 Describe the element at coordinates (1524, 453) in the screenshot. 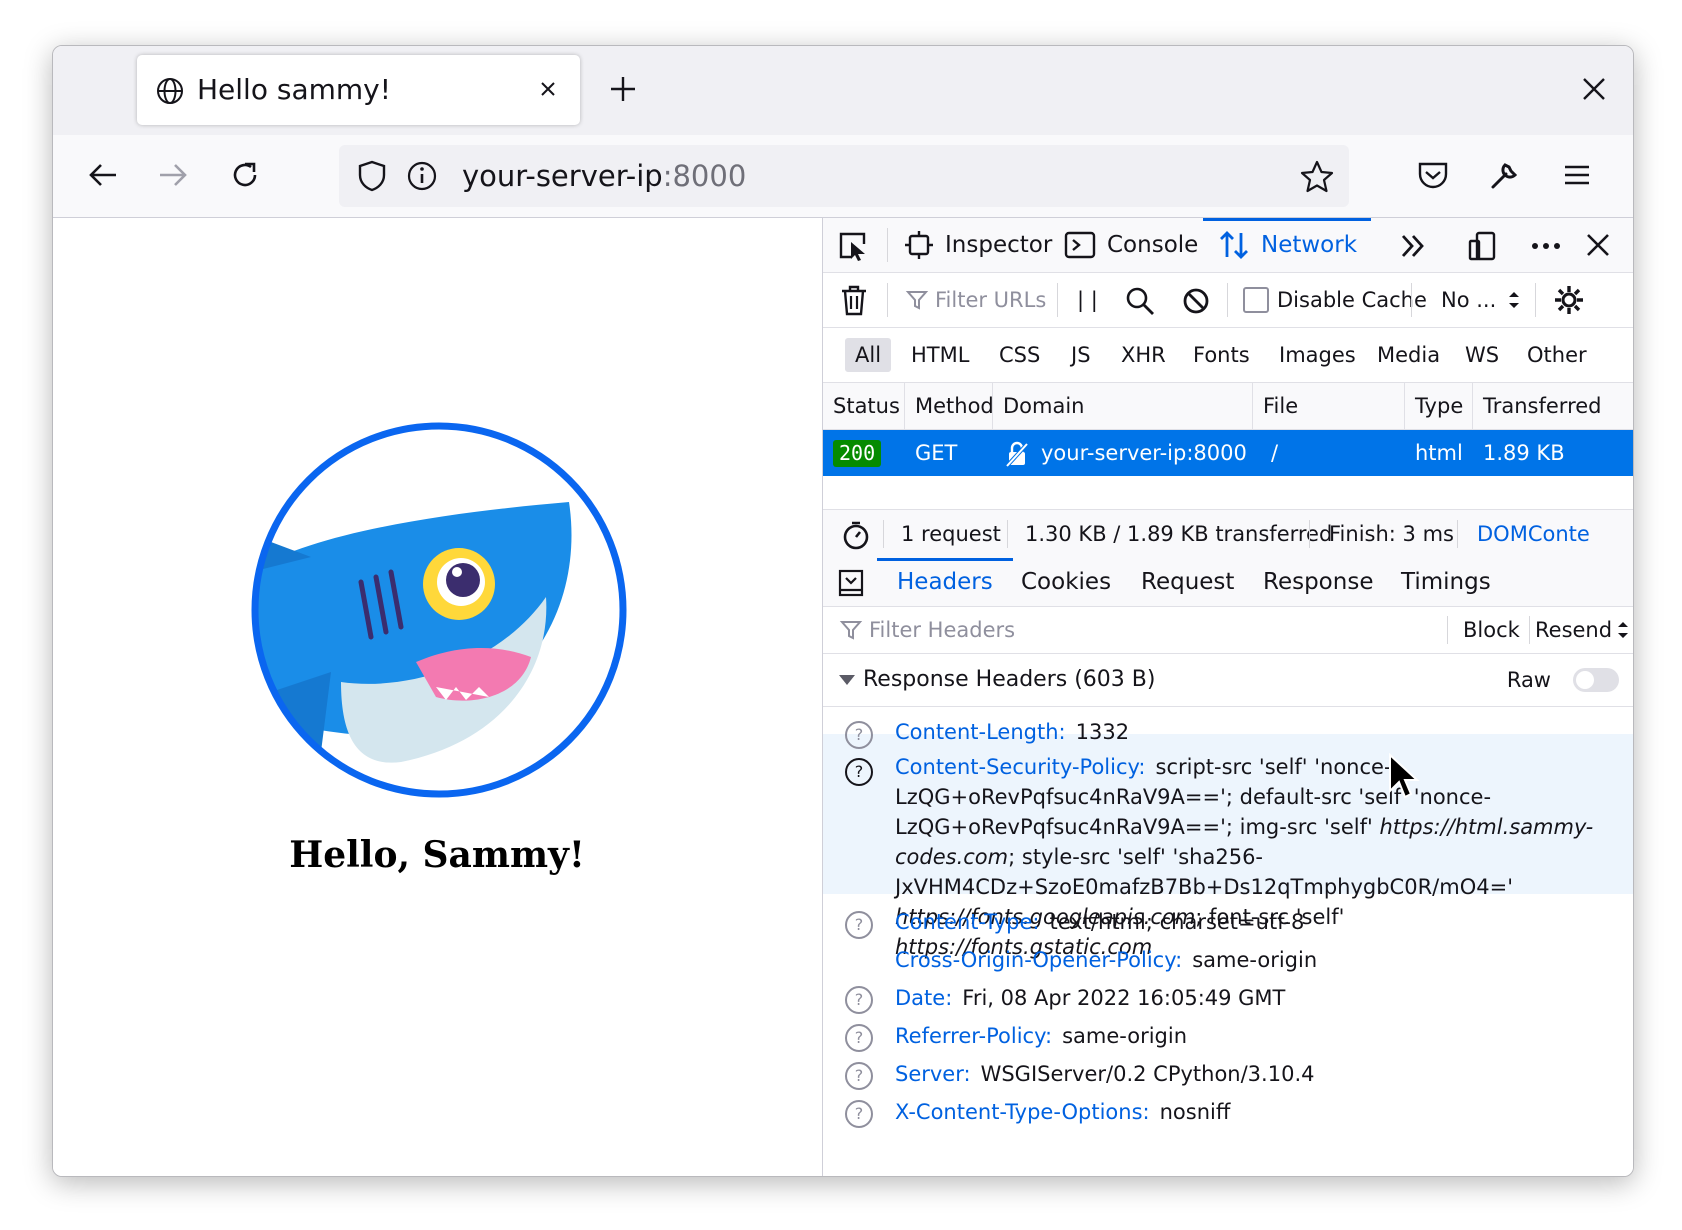

I see `row-transferred: 1.89 KB` at that location.